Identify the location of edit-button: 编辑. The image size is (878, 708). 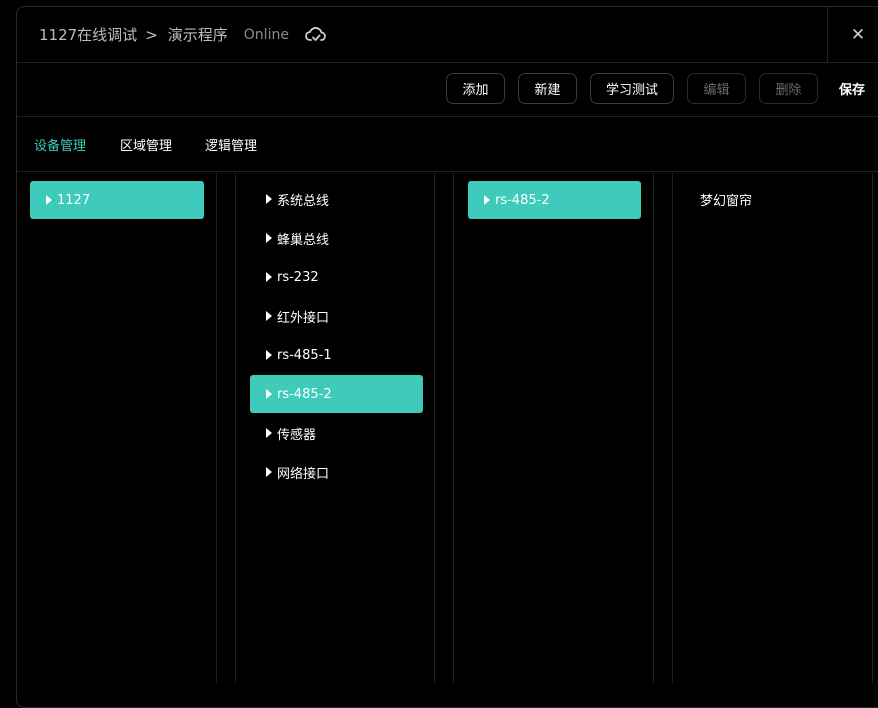
(716, 88).